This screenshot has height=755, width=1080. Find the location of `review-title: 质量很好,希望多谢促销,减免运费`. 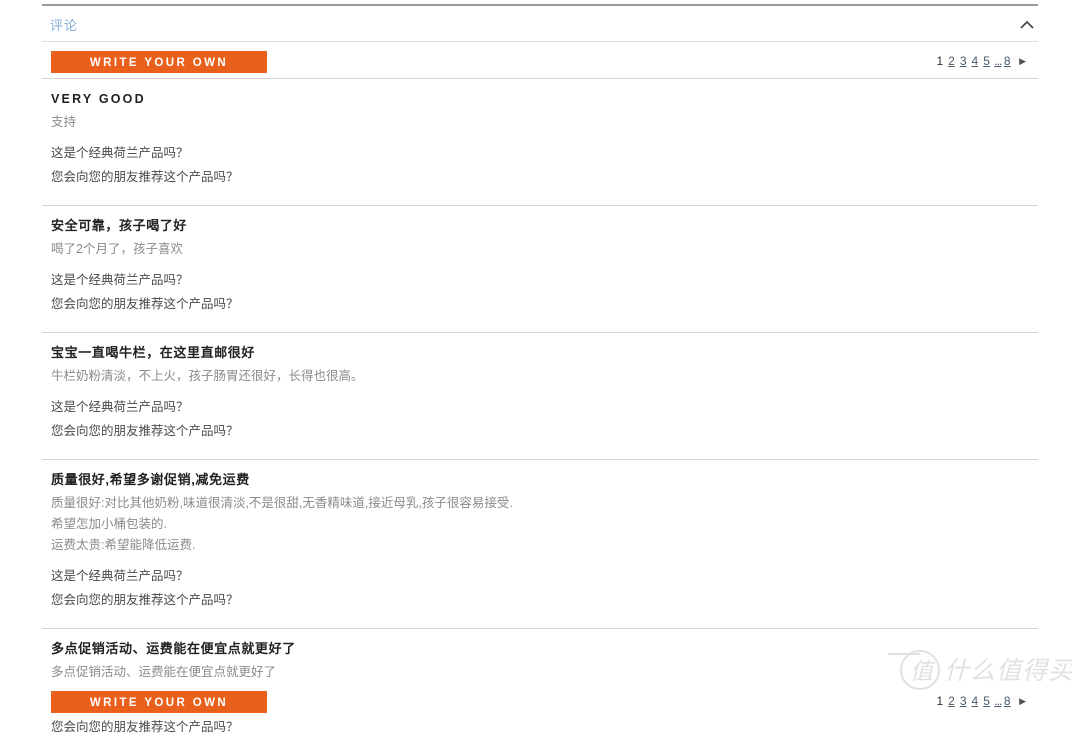

review-title: 质量很好,希望多谢促销,减免运费 is located at coordinates (150, 479).